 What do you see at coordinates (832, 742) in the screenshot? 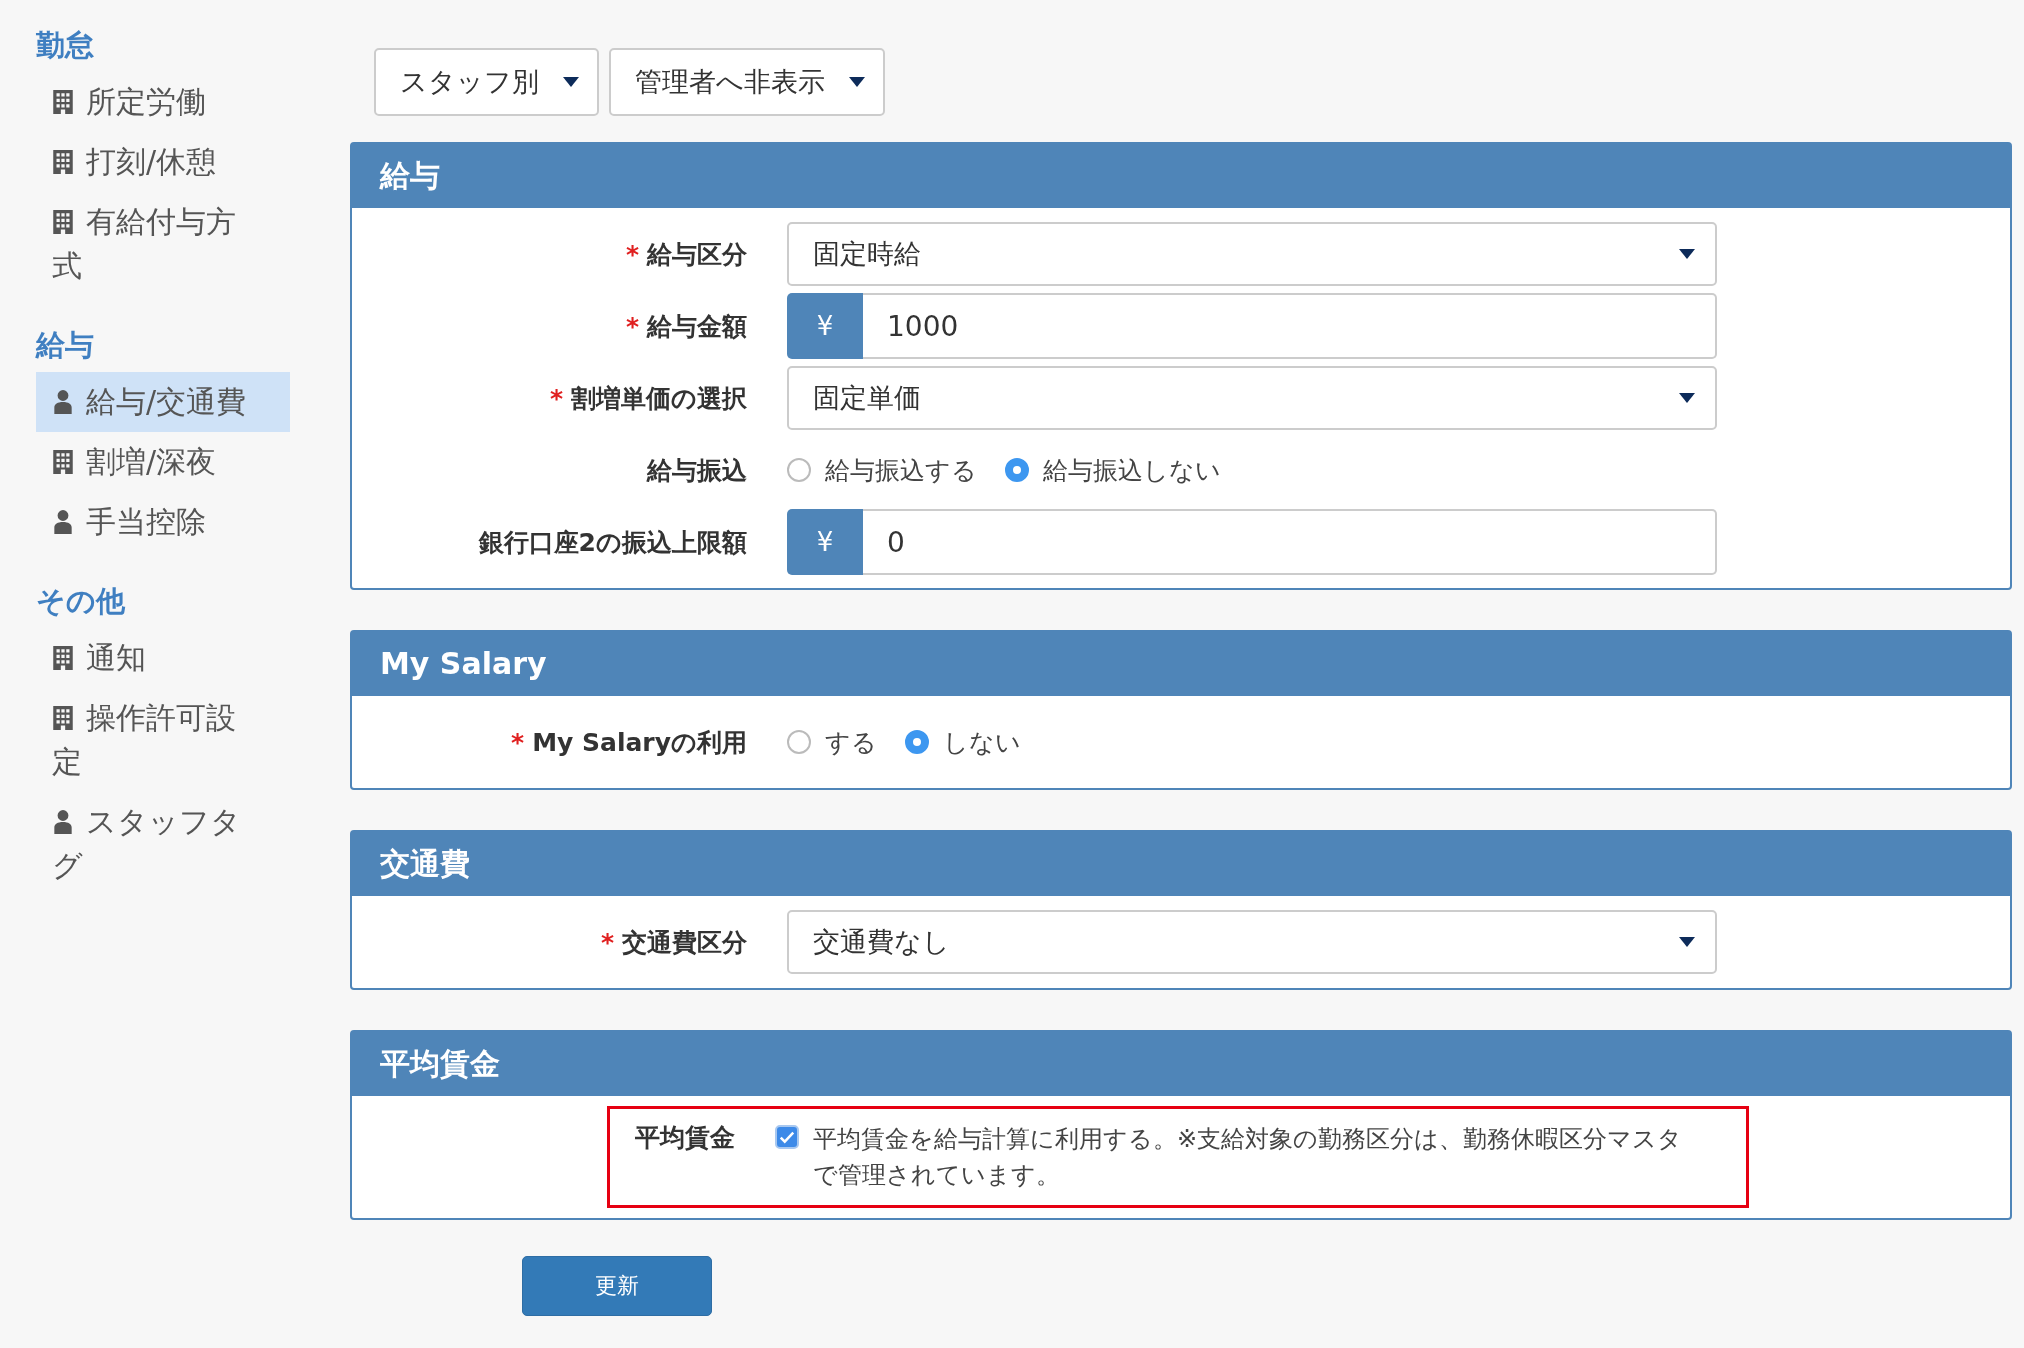
I see `radio-option: する` at bounding box center [832, 742].